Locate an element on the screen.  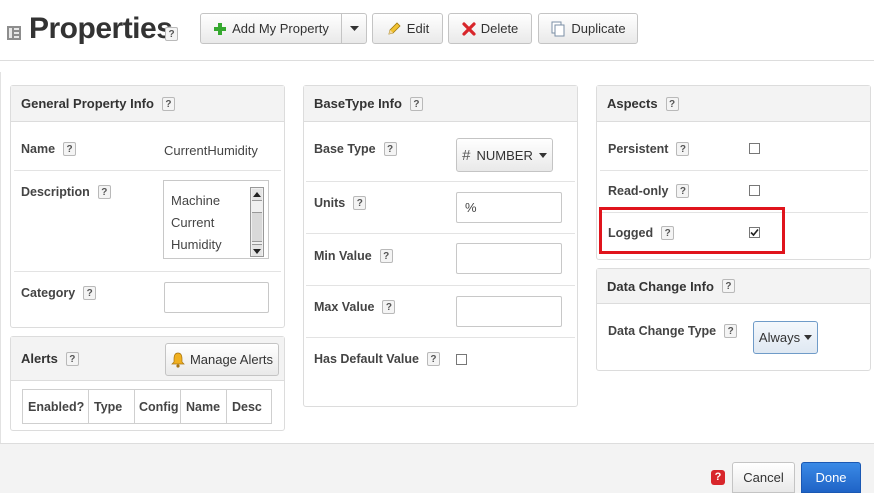
description-line-3: Humidity is located at coordinates (196, 244).